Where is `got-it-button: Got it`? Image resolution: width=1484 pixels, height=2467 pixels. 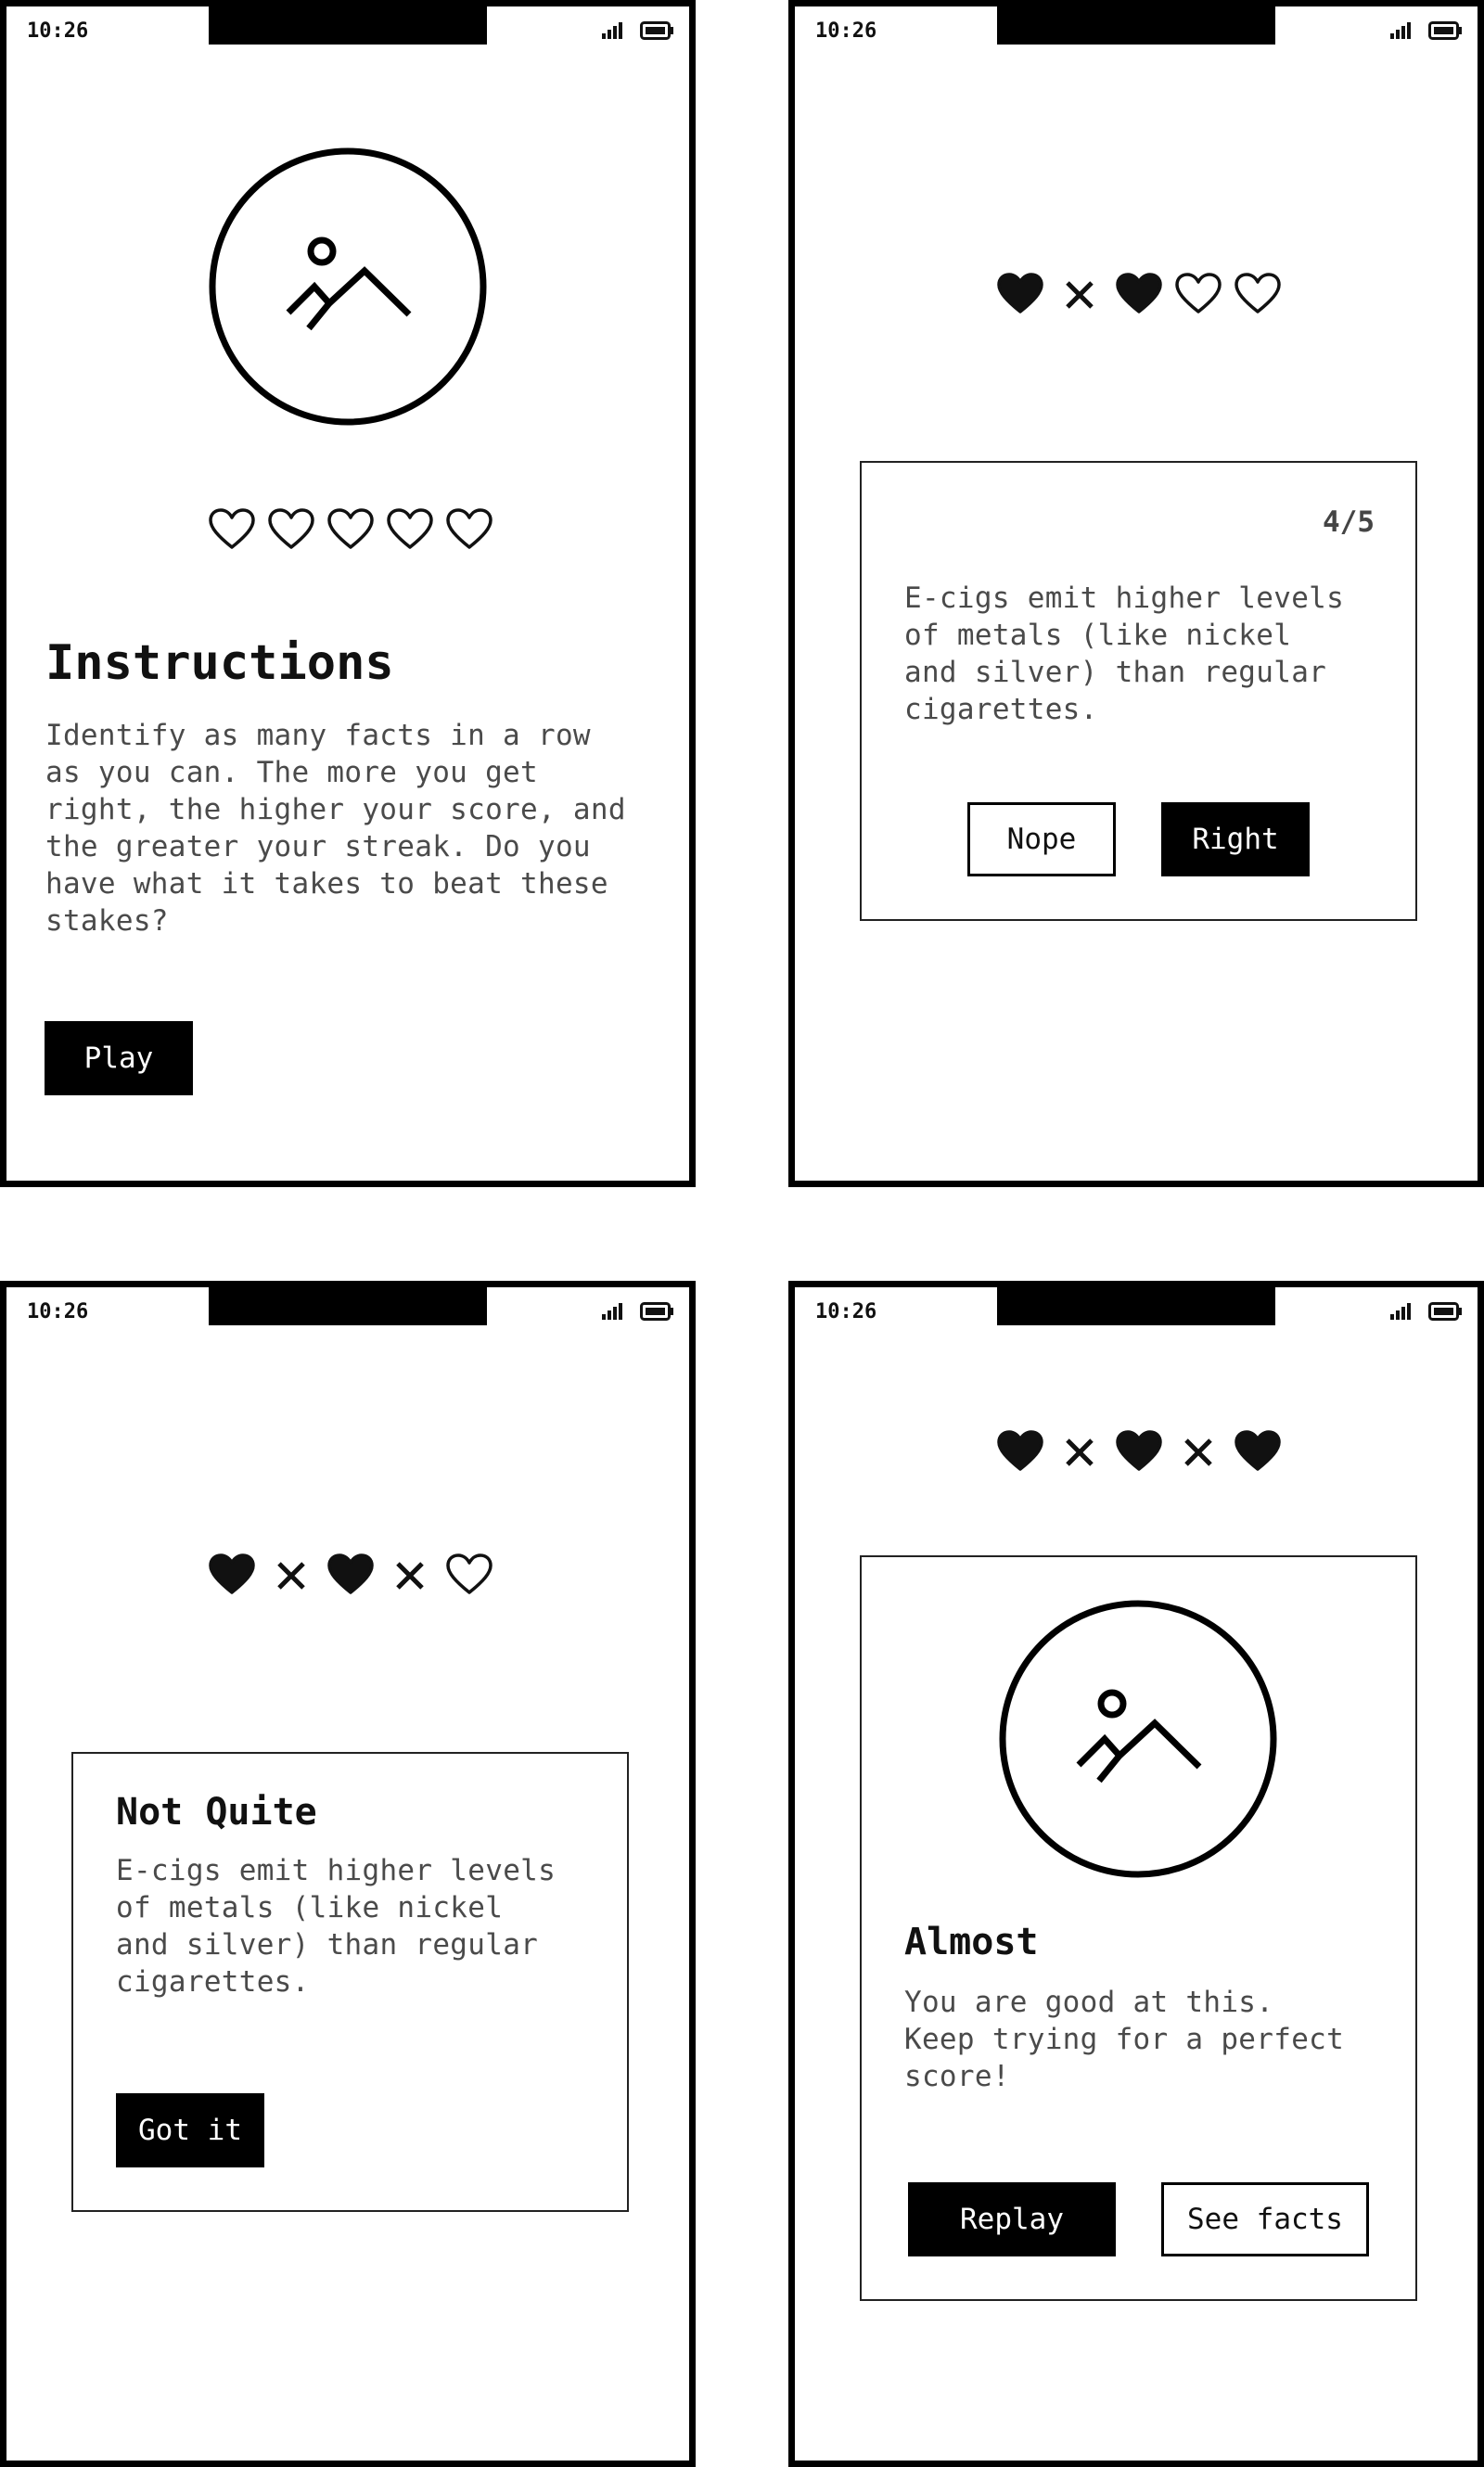
got-it-button: Got it is located at coordinates (190, 2130).